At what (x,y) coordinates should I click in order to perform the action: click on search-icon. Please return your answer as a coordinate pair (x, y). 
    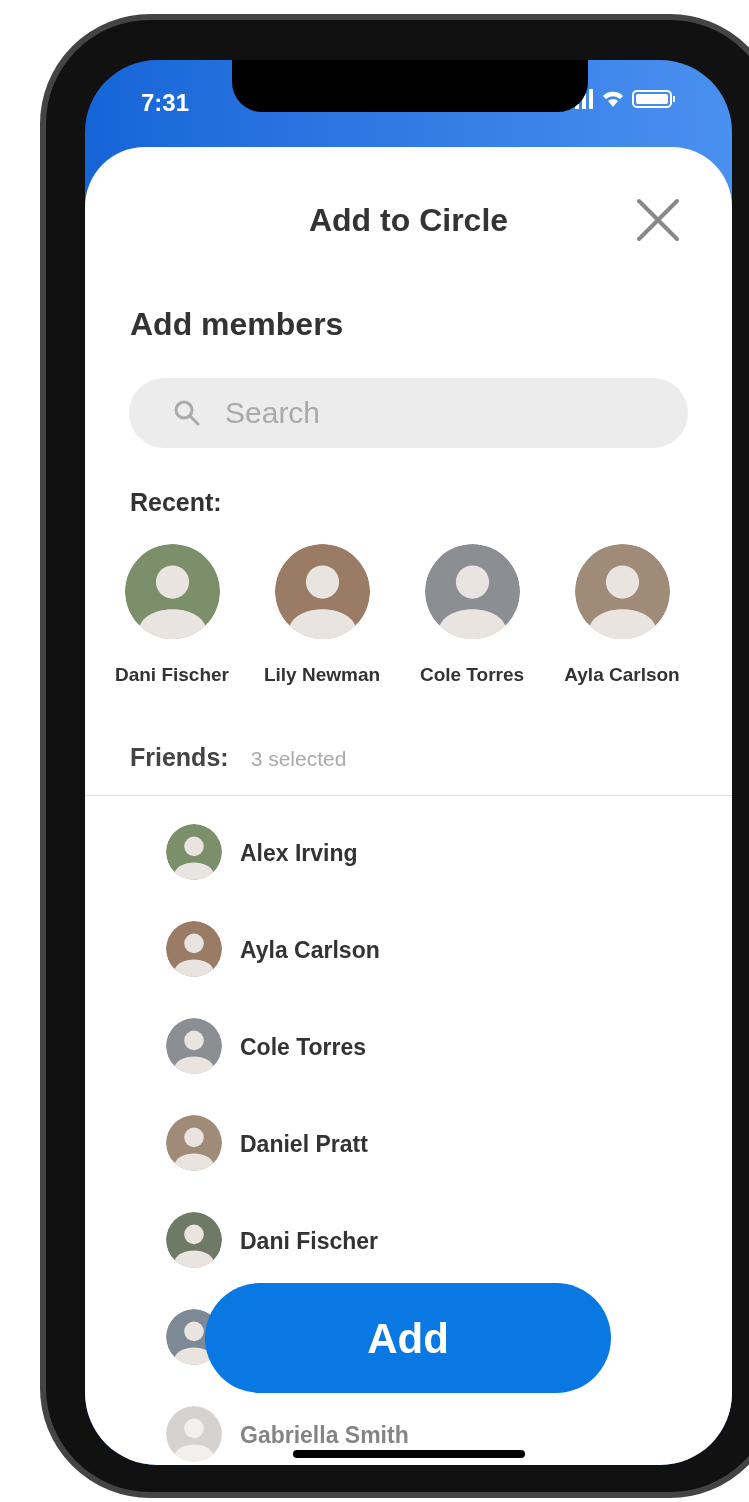
    Looking at the image, I should click on (187, 413).